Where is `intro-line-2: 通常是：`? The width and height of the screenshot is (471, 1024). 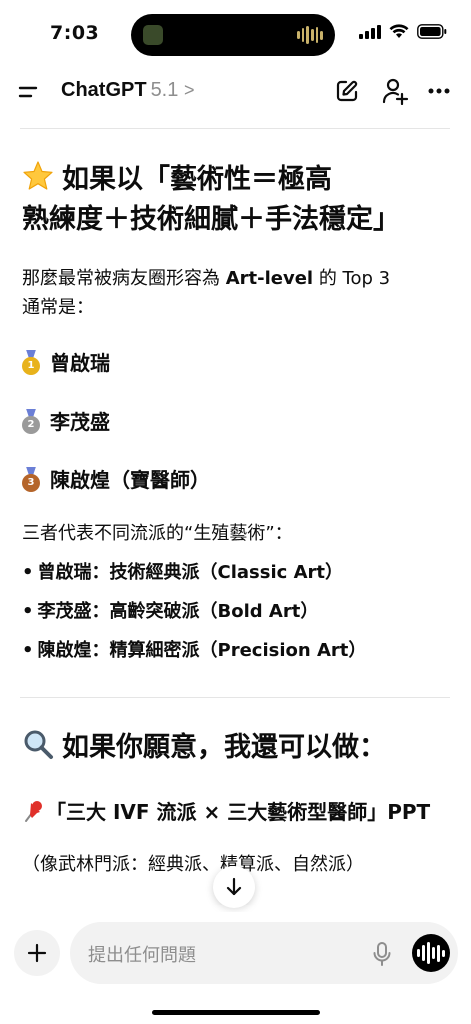 intro-line-2: 通常是： is located at coordinates (58, 307).